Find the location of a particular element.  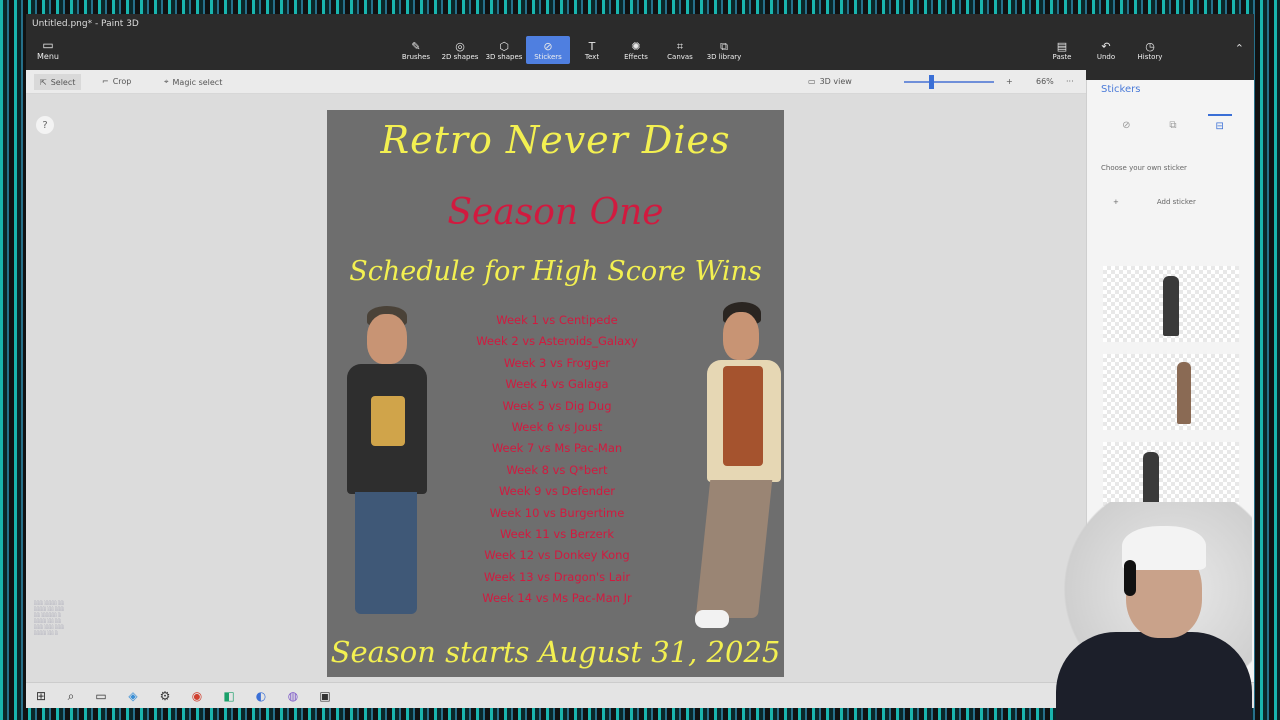

tool-3d-shapes: ⬡ 3D shapes is located at coordinates (504, 50).